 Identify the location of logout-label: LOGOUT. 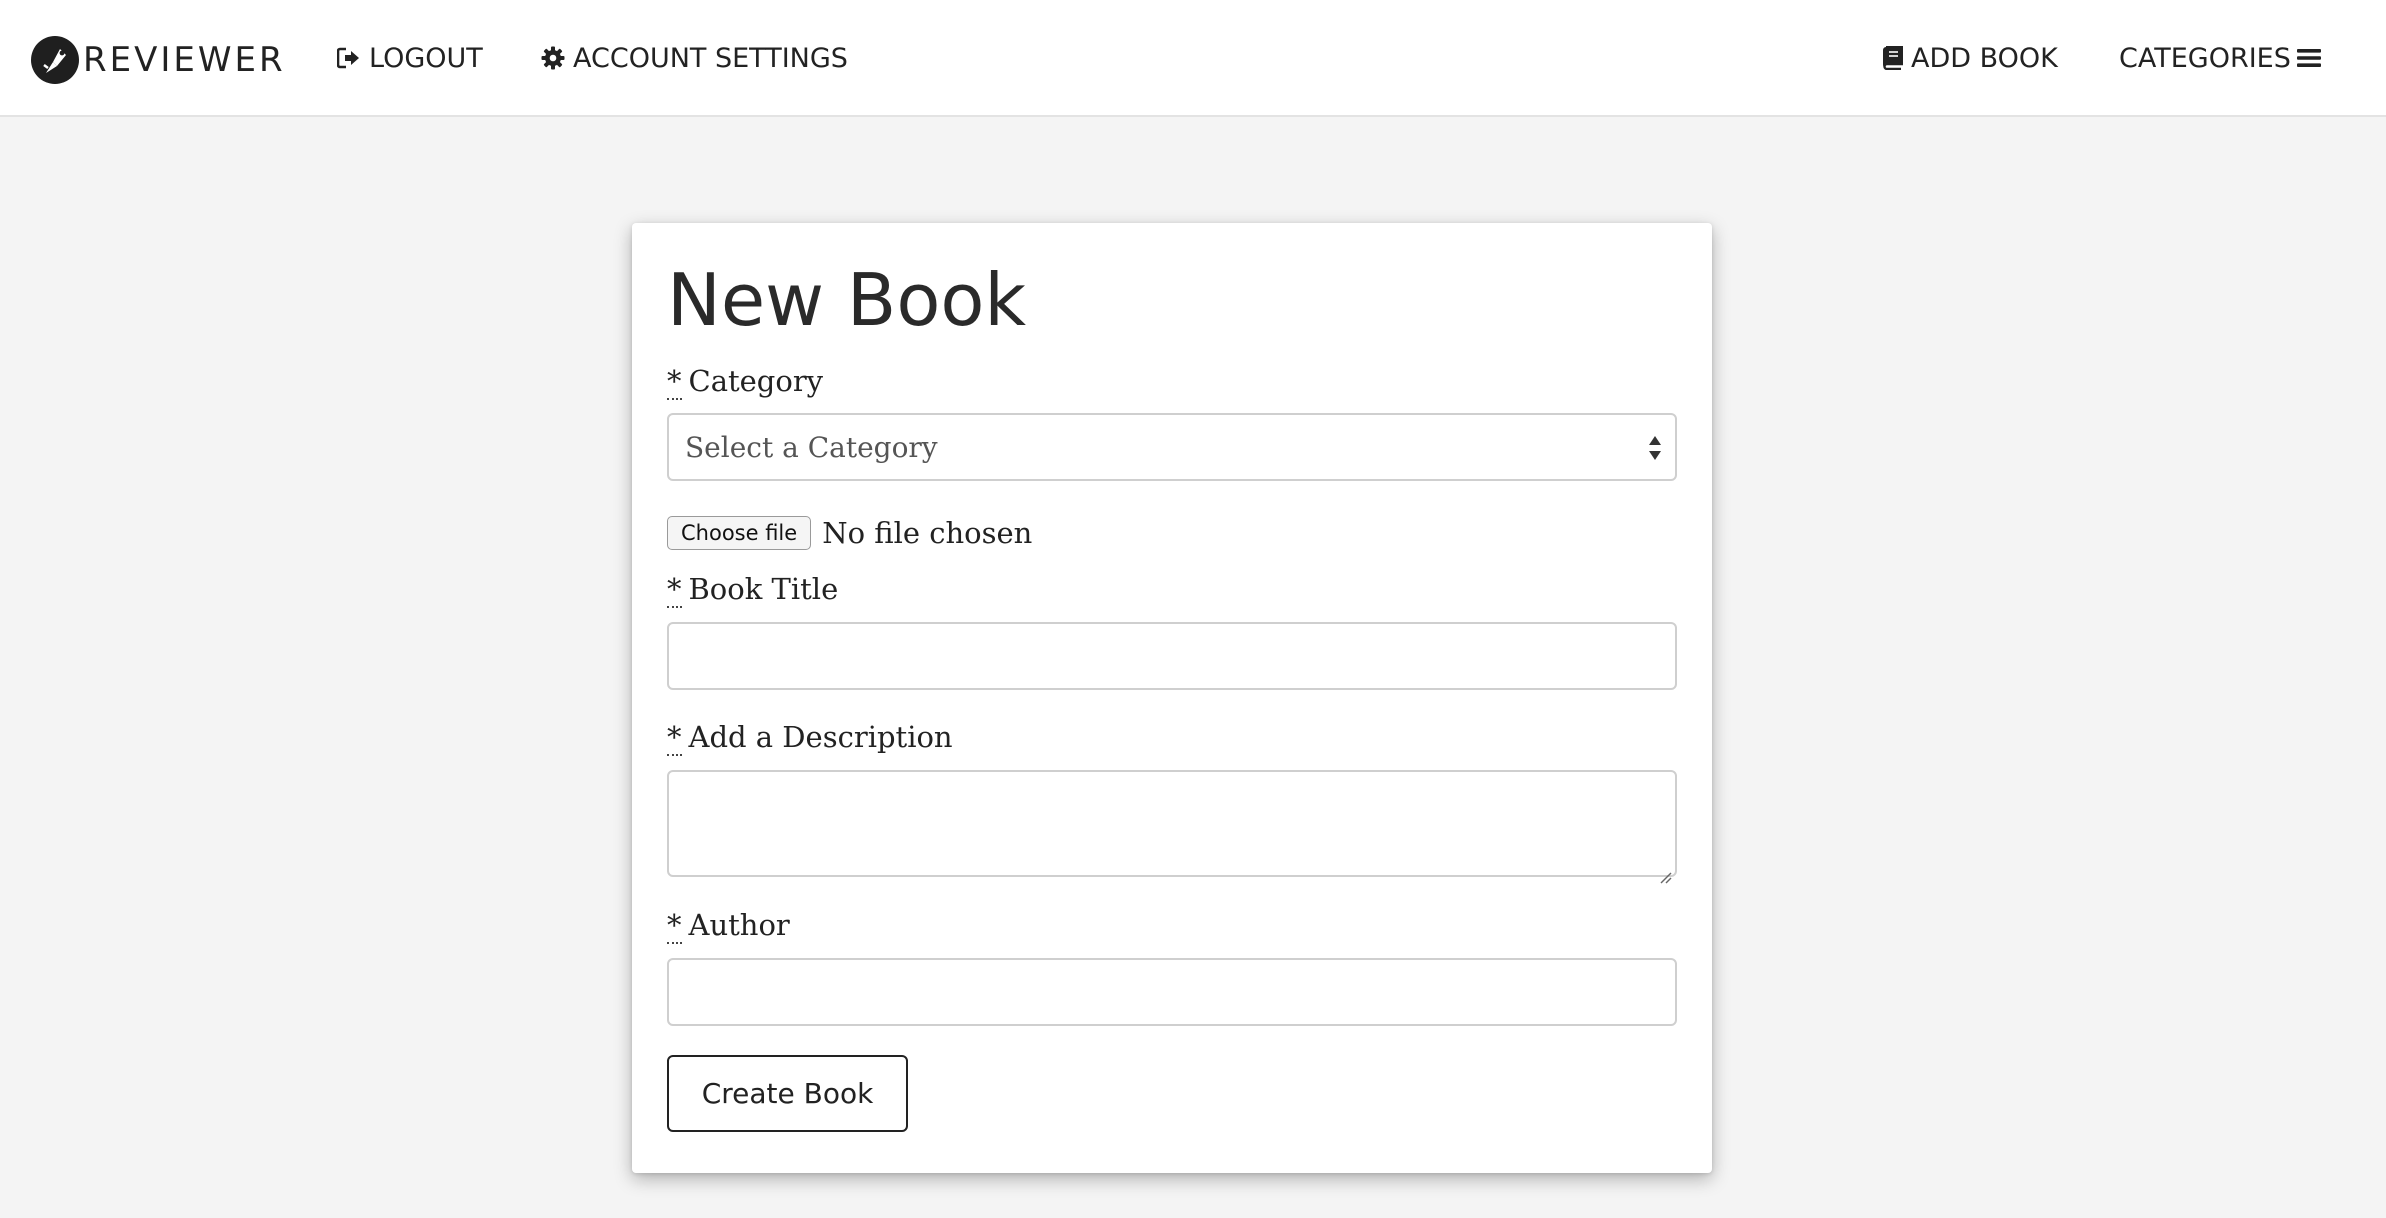
(426, 58).